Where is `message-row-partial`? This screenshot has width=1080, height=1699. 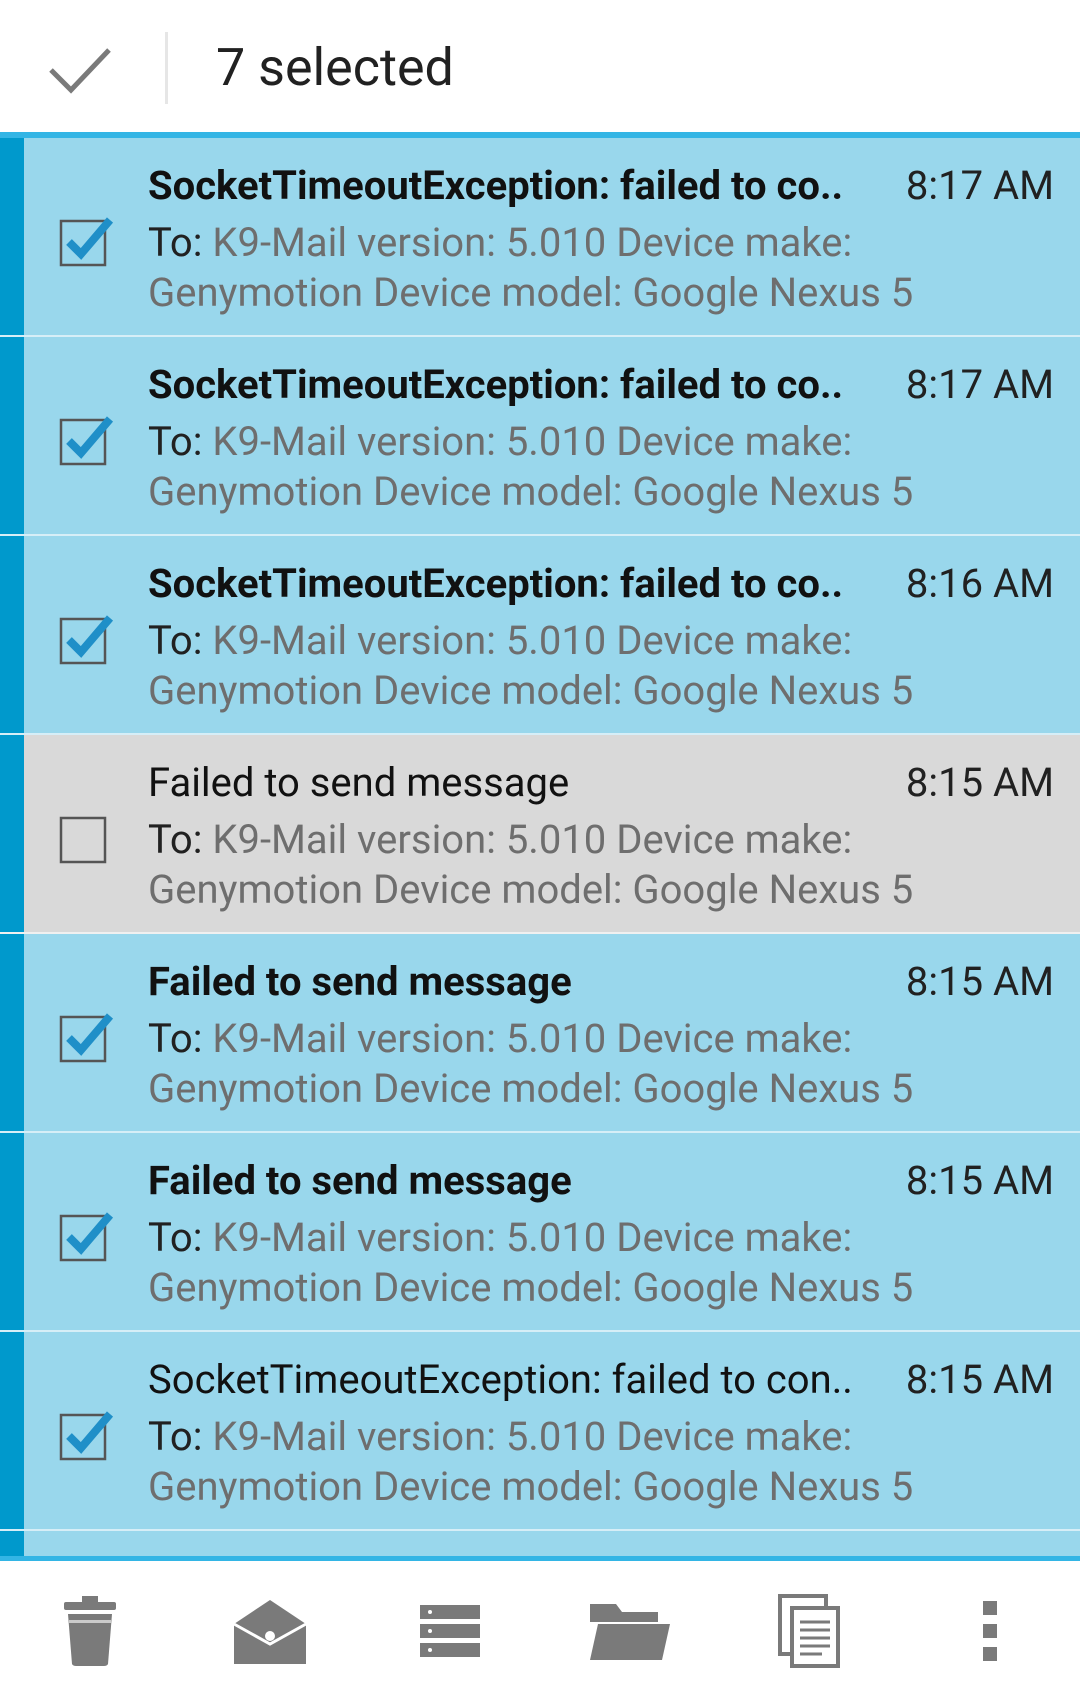
message-row-partial is located at coordinates (540, 1544).